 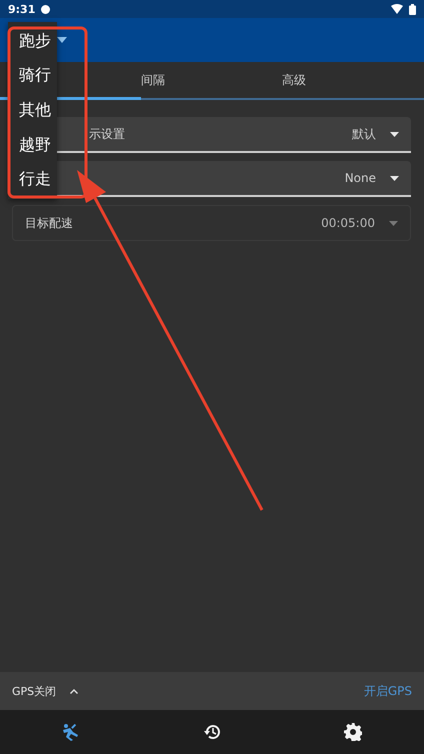 What do you see at coordinates (32, 110) in the screenshot?
I see `menu-item: 其他` at bounding box center [32, 110].